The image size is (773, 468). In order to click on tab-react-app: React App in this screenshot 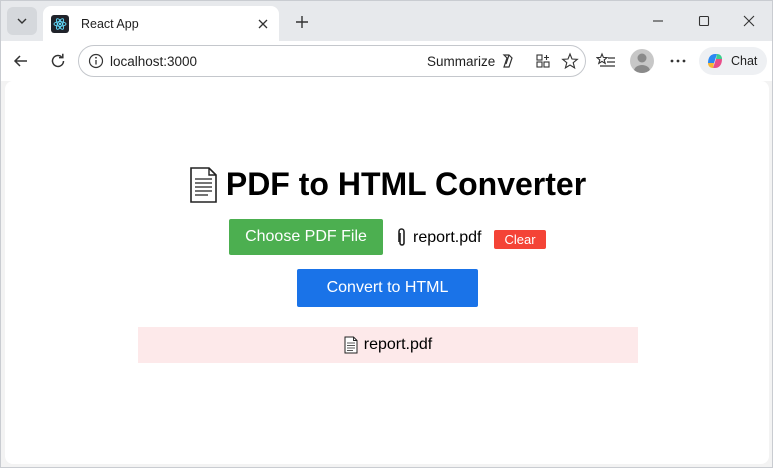, I will do `click(161, 23)`.